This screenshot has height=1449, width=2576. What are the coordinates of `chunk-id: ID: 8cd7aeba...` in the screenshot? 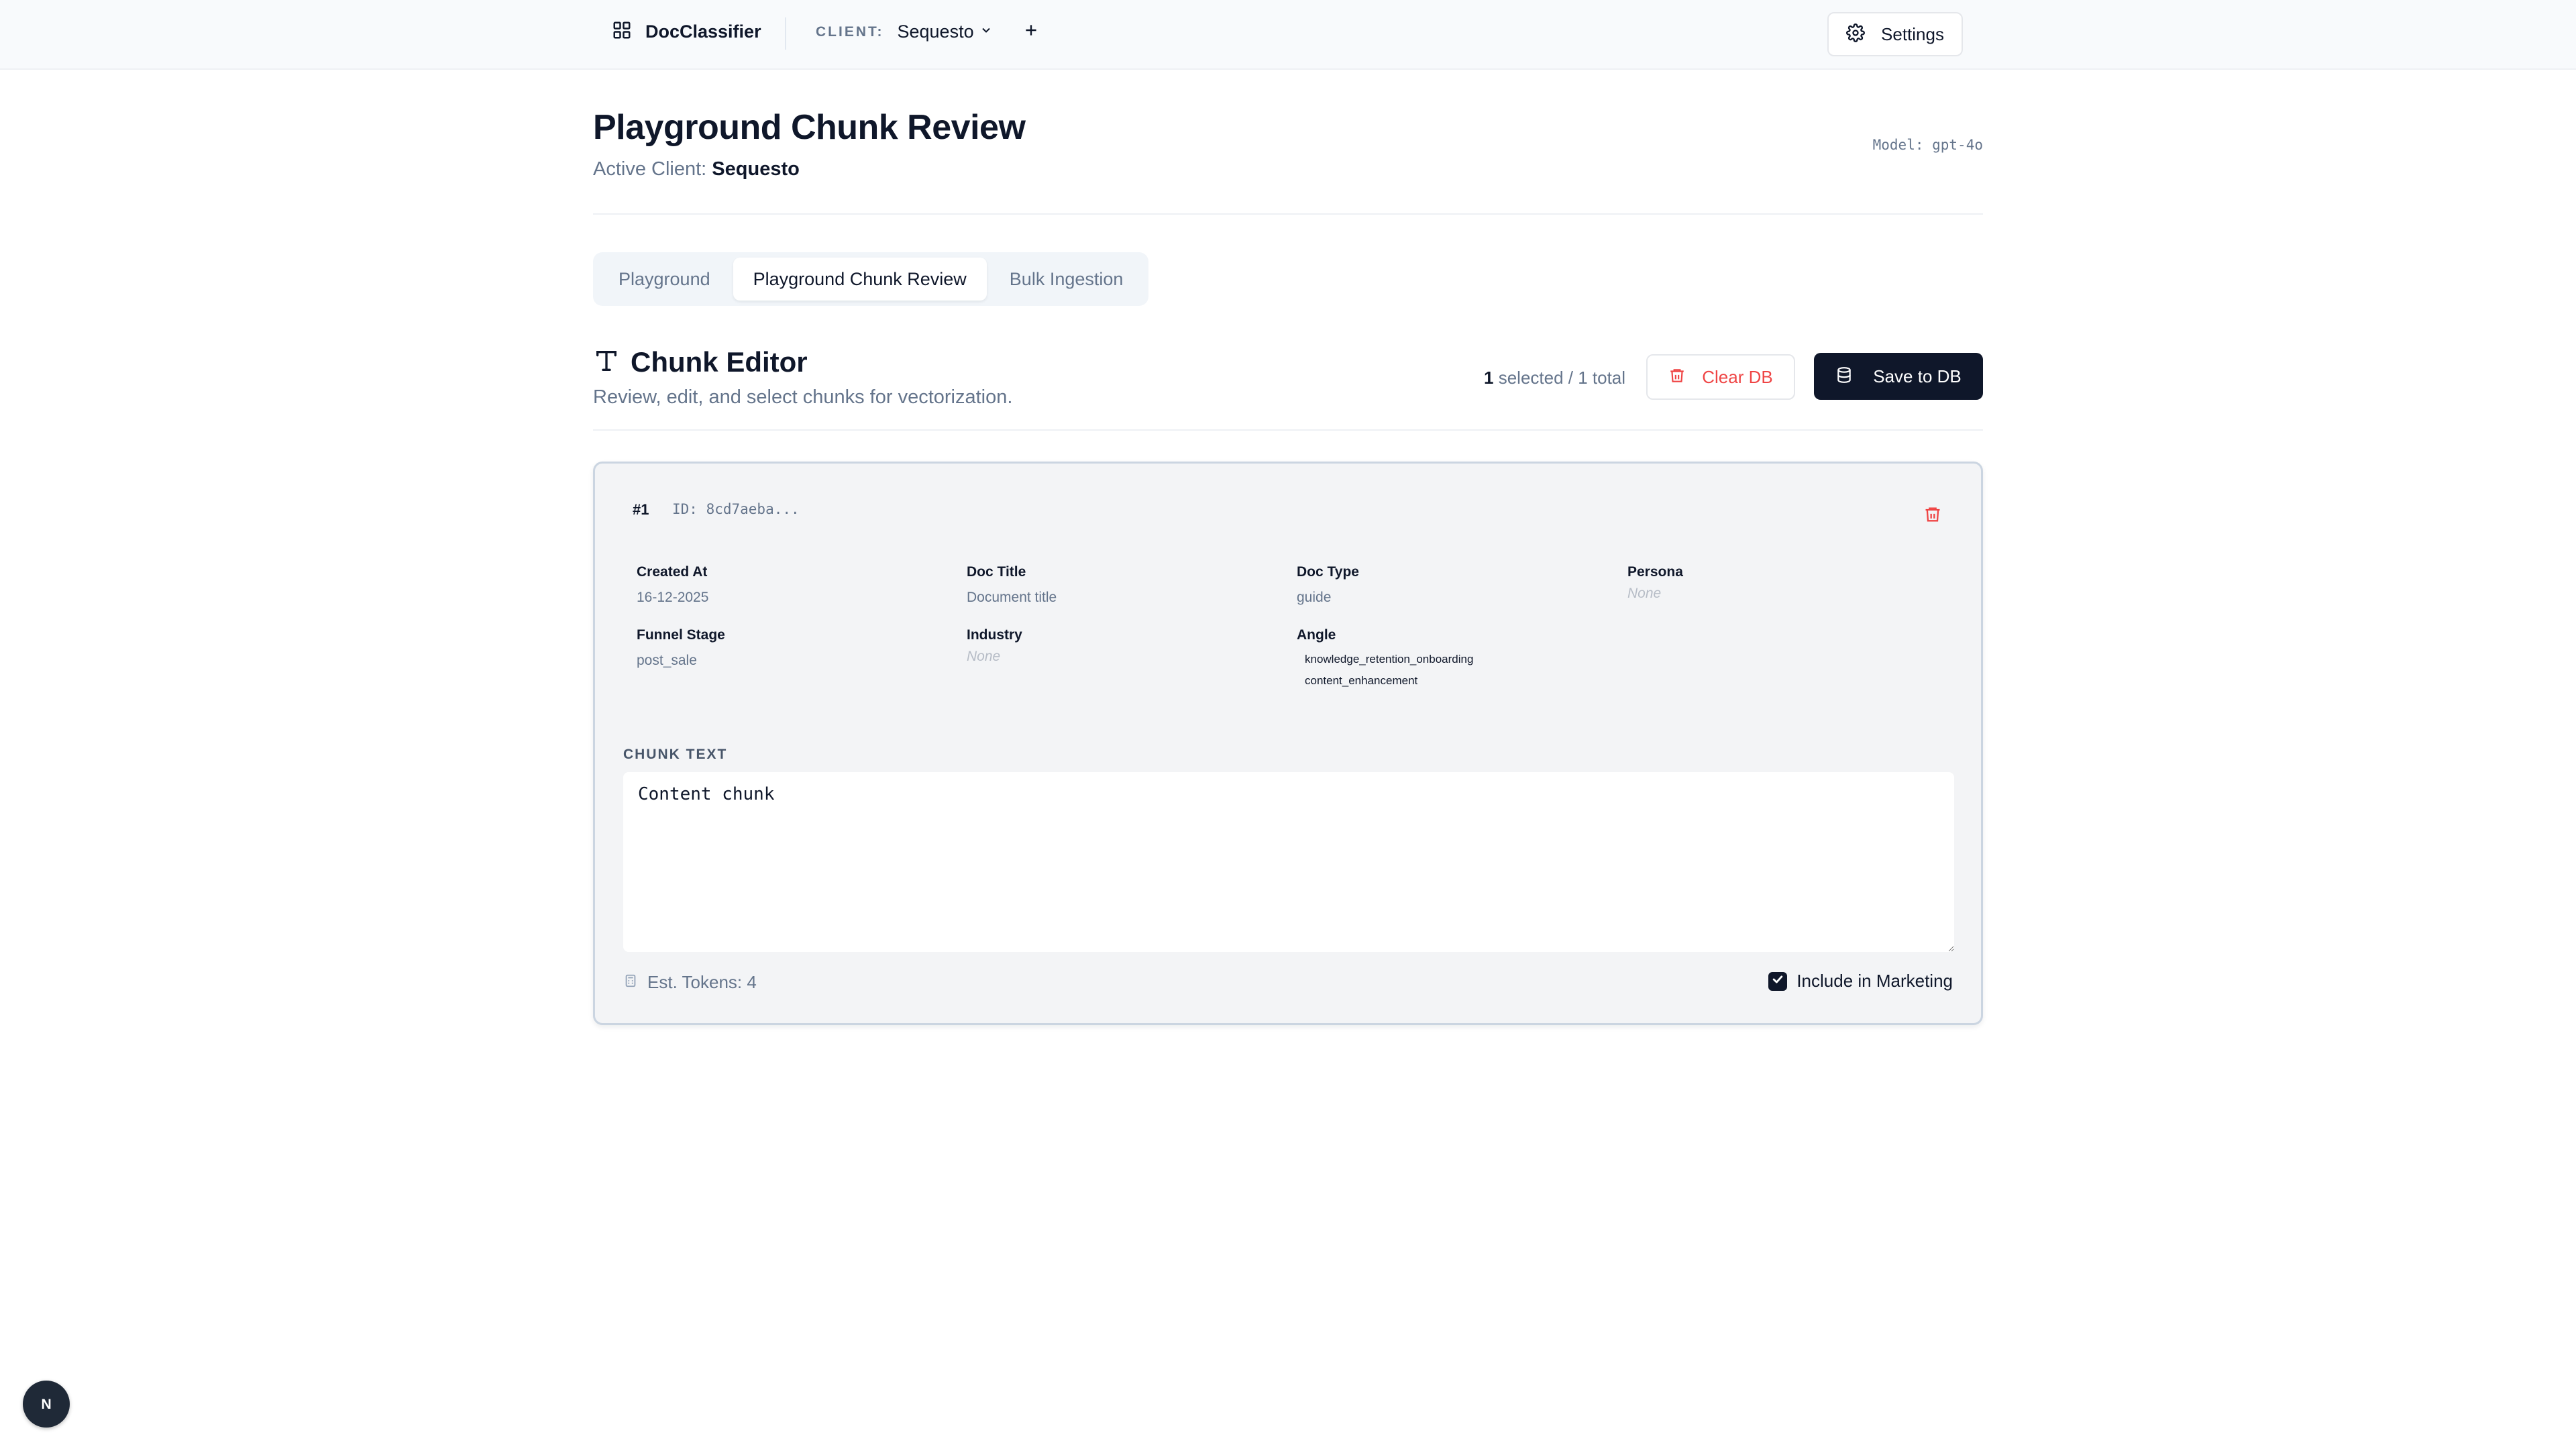 It's located at (736, 509).